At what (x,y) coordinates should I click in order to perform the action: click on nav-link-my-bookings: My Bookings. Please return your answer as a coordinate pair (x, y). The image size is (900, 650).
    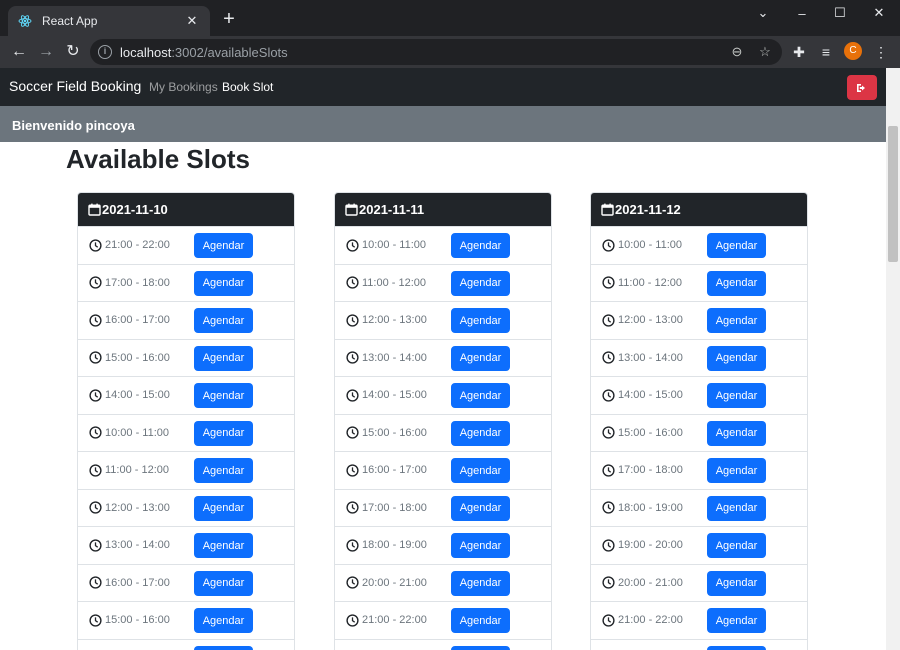
    Looking at the image, I should click on (183, 87).